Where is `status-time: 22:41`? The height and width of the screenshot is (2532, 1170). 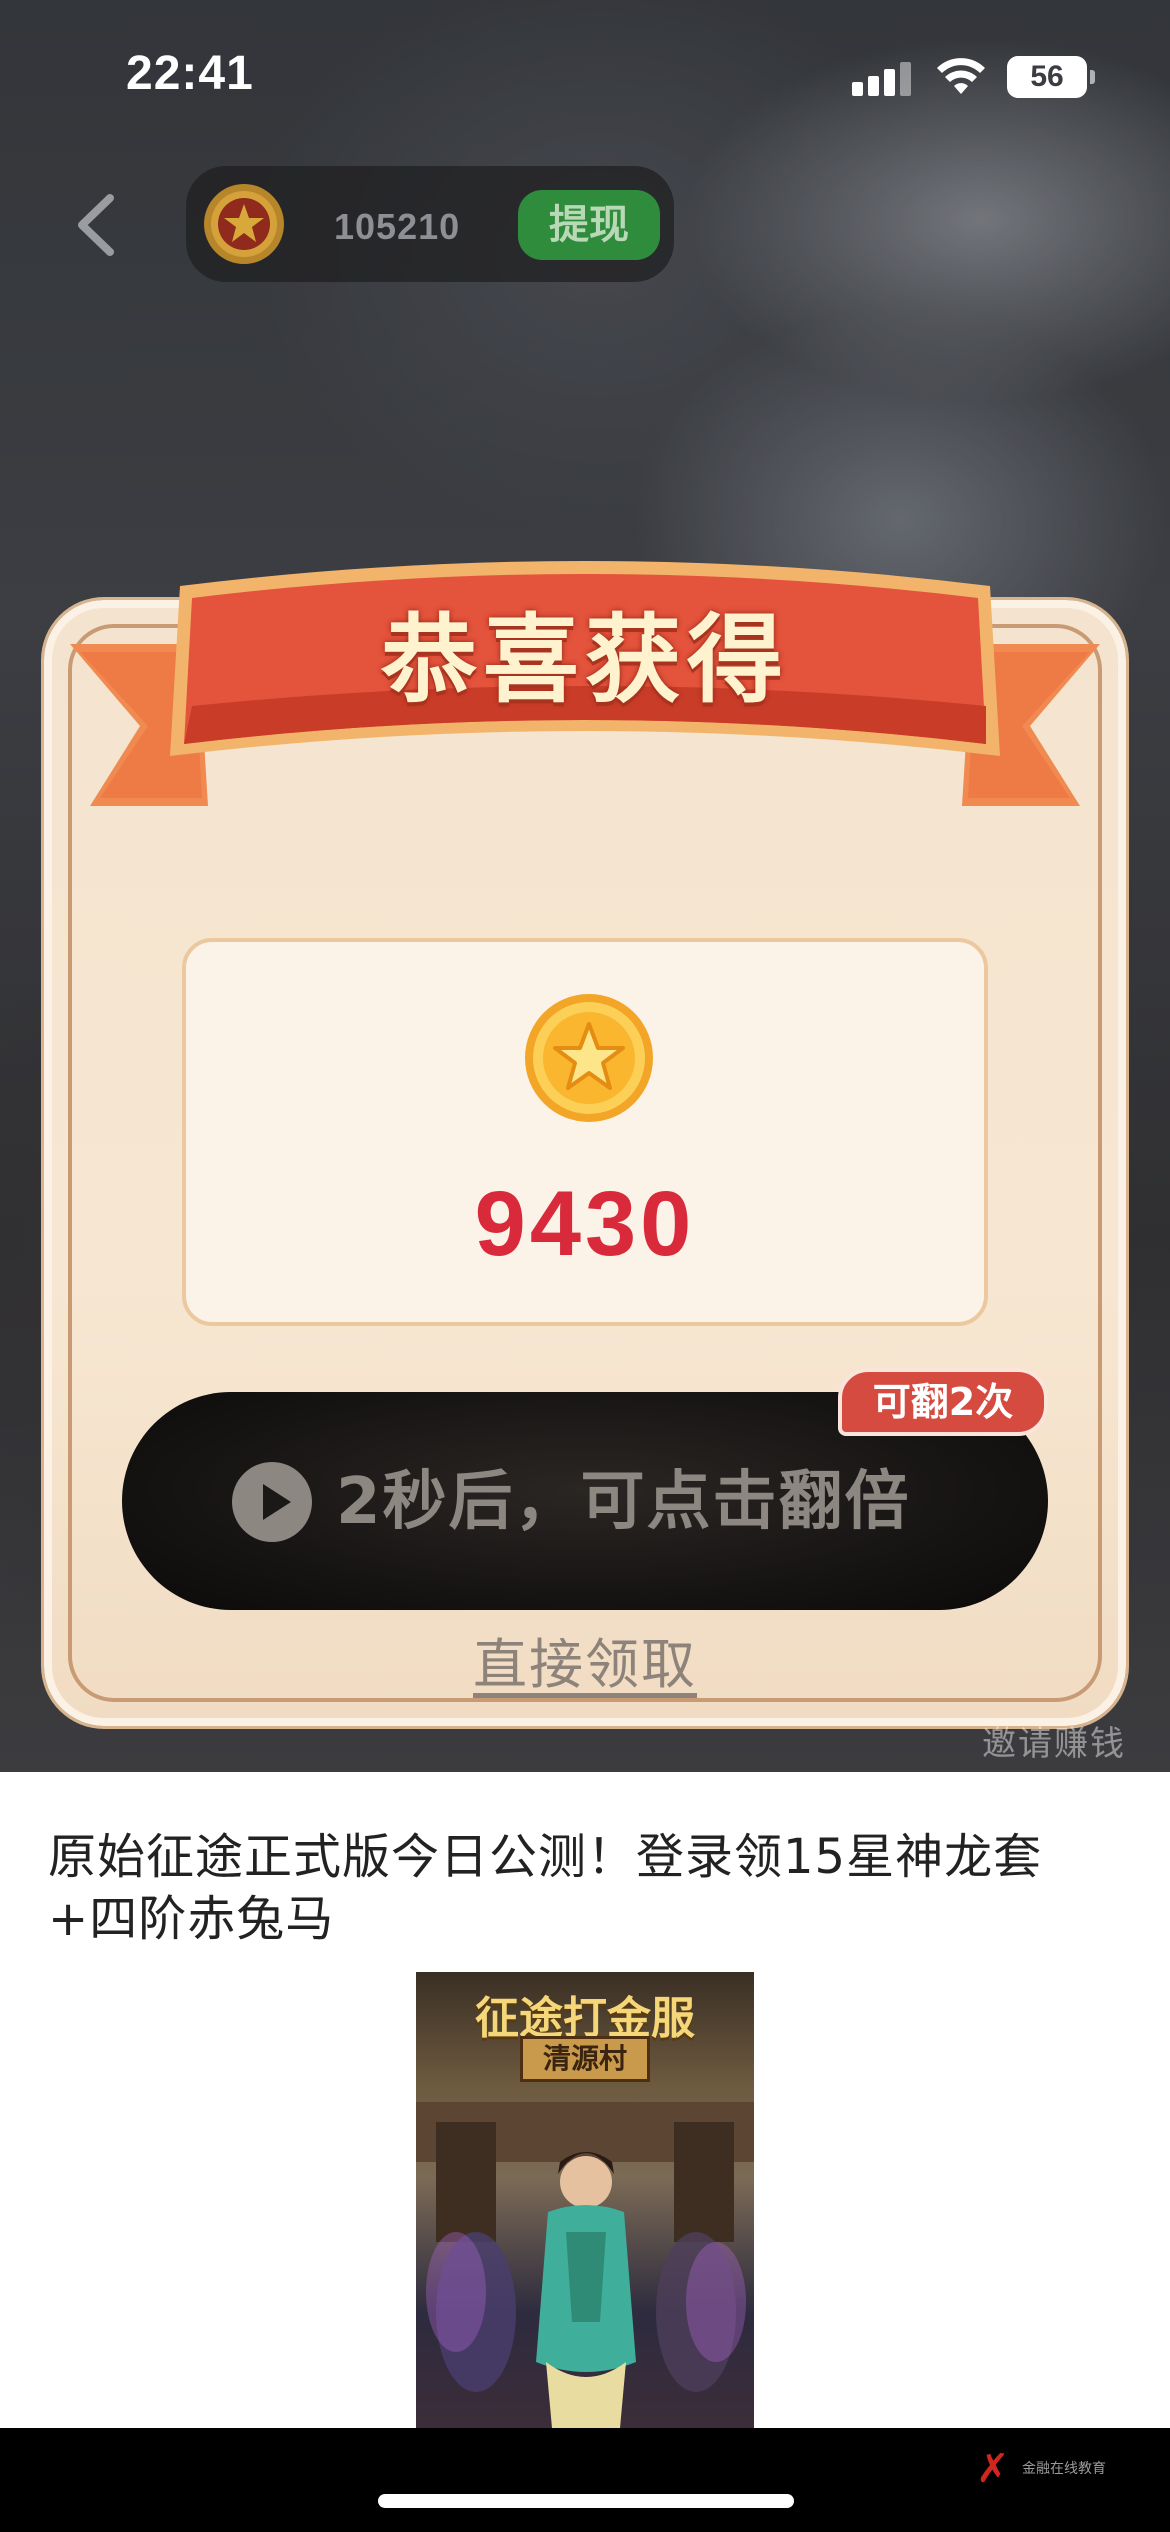
status-time: 22:41 is located at coordinates (190, 73).